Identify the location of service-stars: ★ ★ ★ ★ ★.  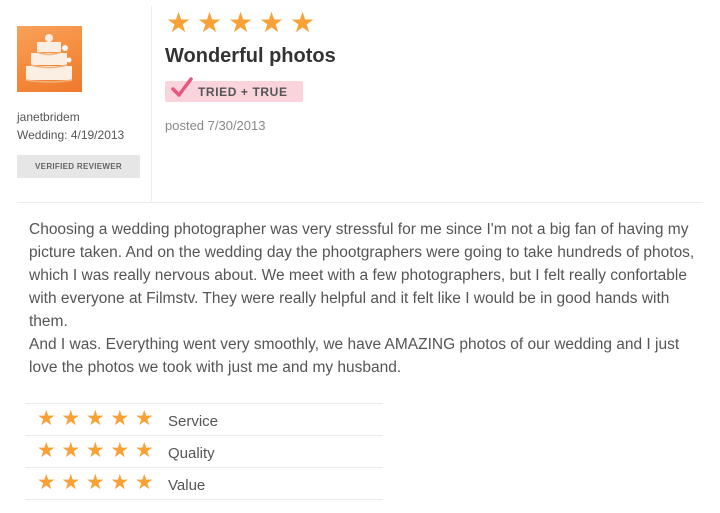
(95, 418).